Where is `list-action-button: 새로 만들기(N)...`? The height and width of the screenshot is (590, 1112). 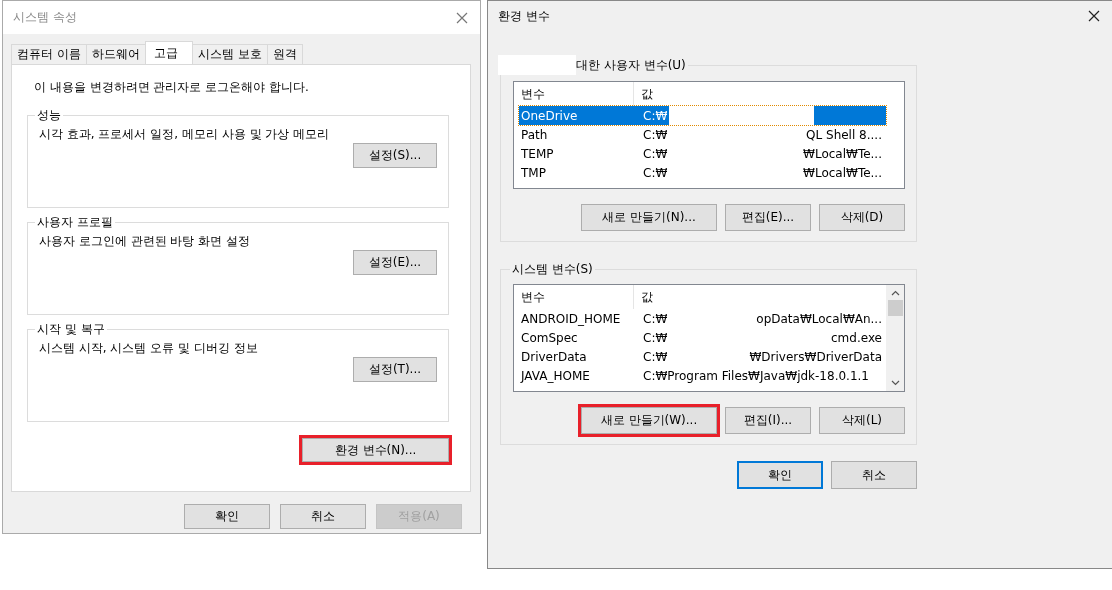
list-action-button: 새로 만들기(N)... is located at coordinates (649, 217).